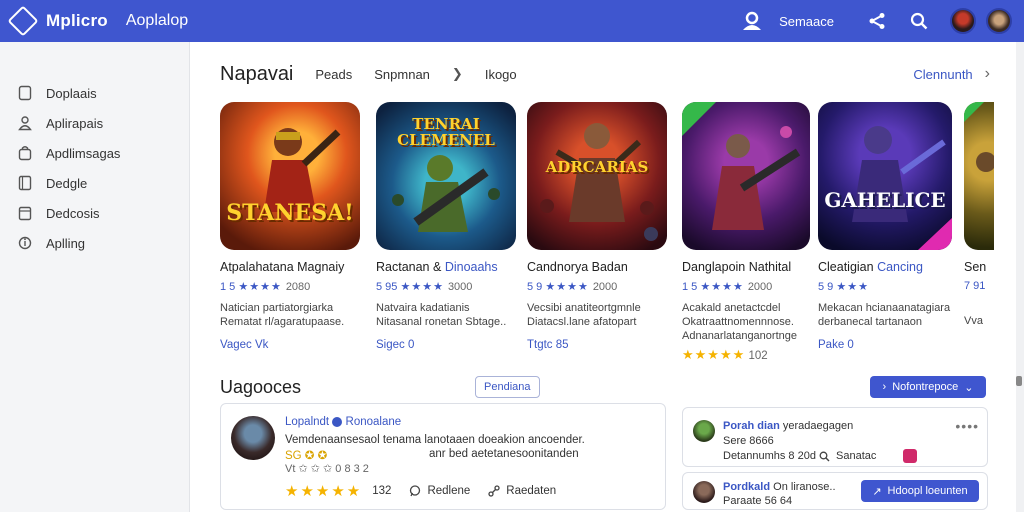 The image size is (1024, 512). I want to click on review-meta: Vt ✩ ✩ ✩ 0 8 3 2, so click(327, 469).